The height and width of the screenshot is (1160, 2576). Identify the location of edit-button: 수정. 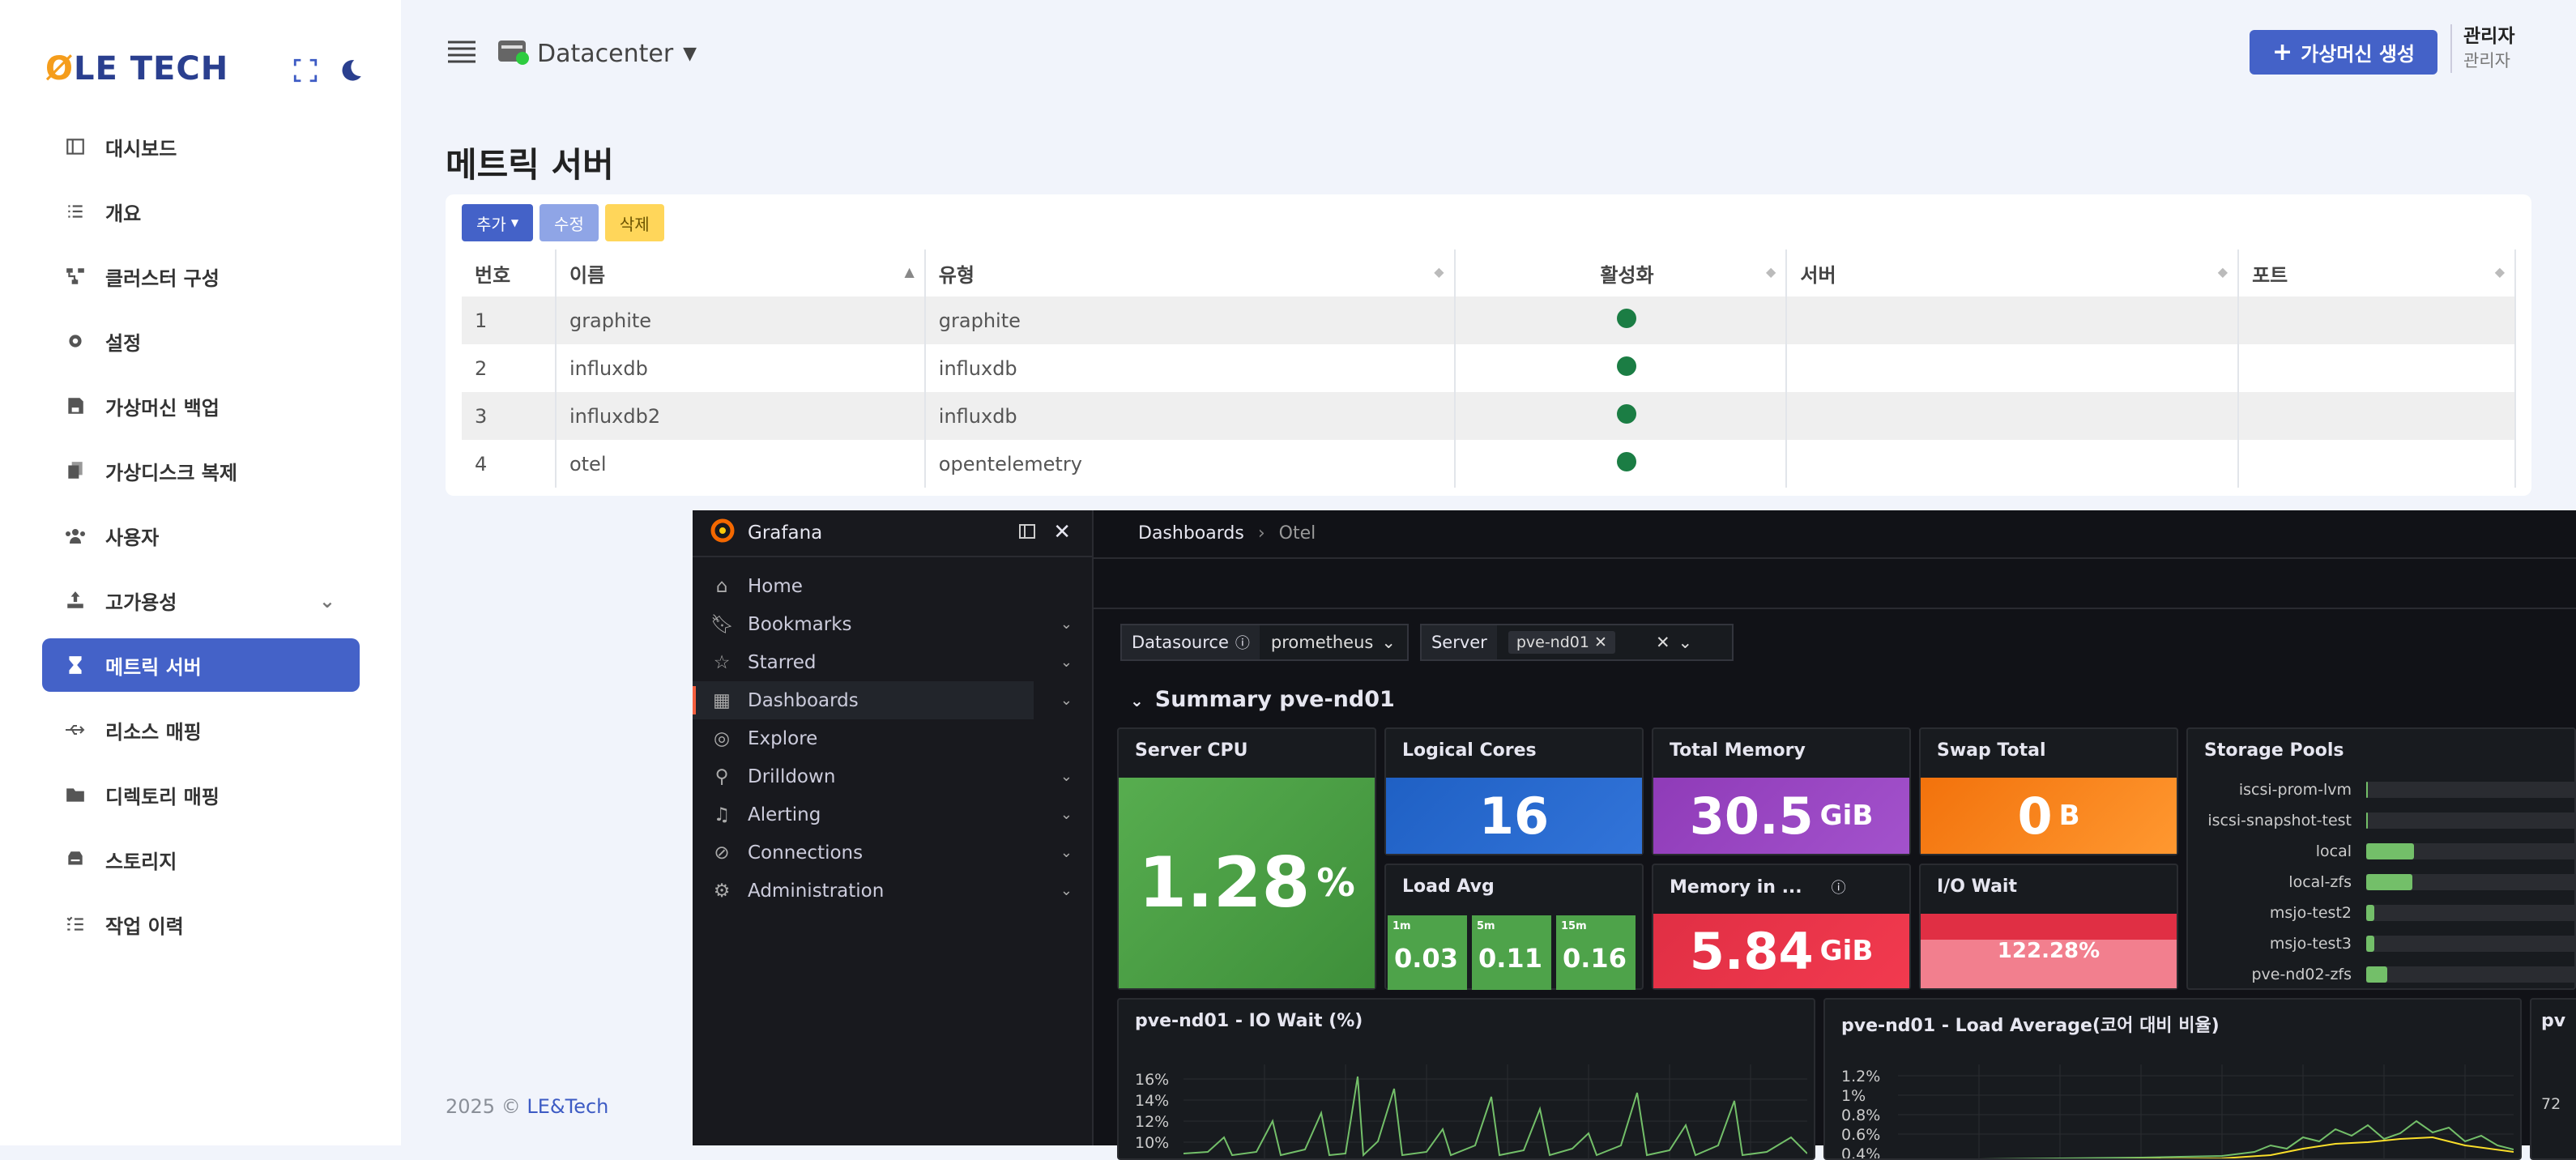
(570, 222).